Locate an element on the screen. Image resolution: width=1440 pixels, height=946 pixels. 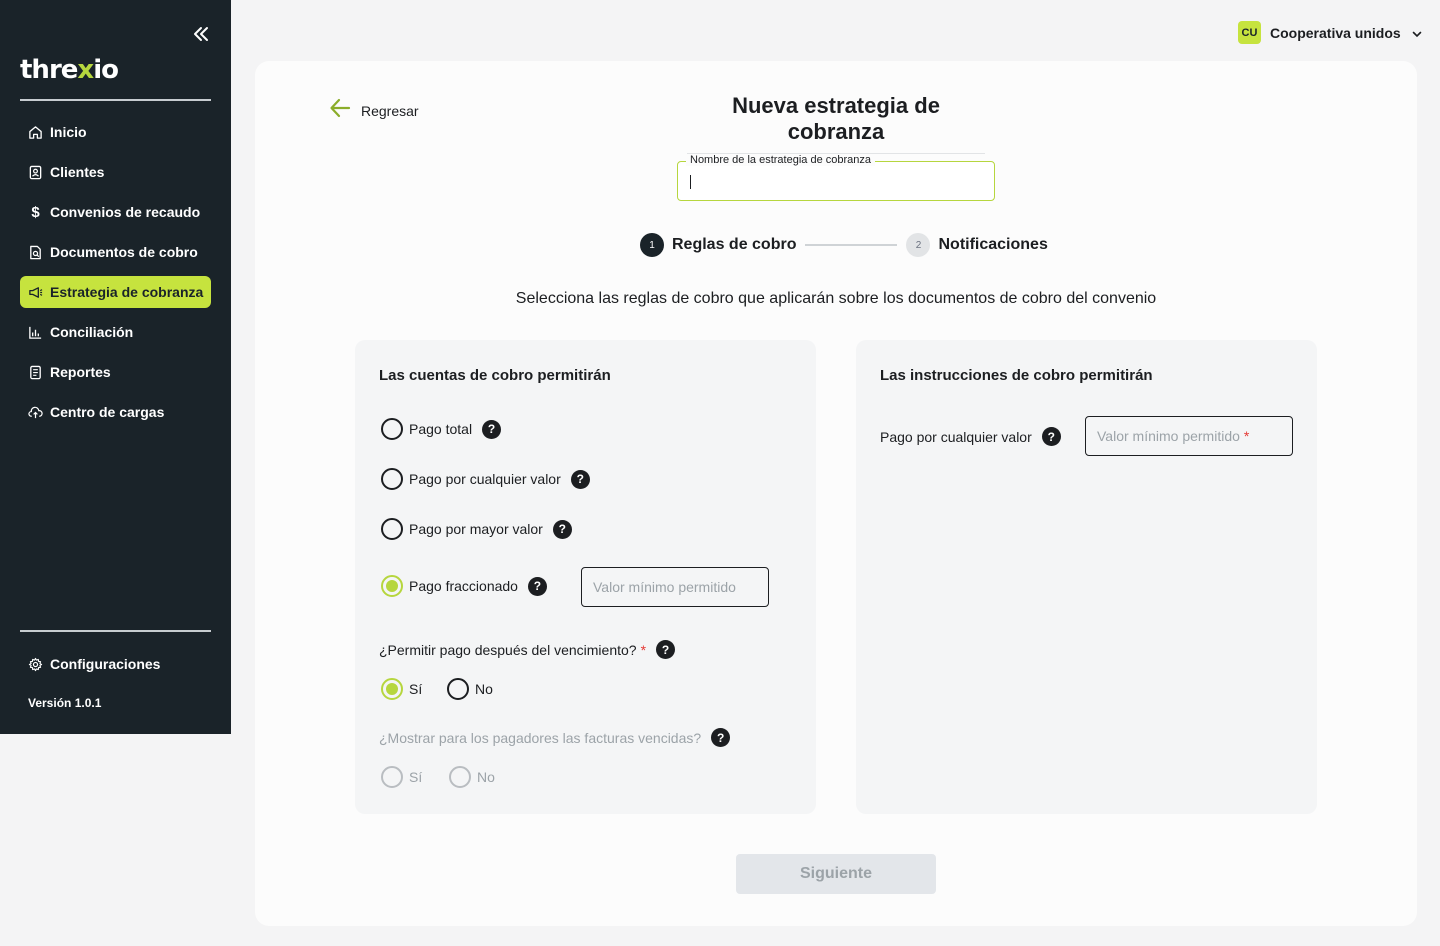
option-pago-fraccionado: Pago fraccionado ? is located at coordinates (464, 586).